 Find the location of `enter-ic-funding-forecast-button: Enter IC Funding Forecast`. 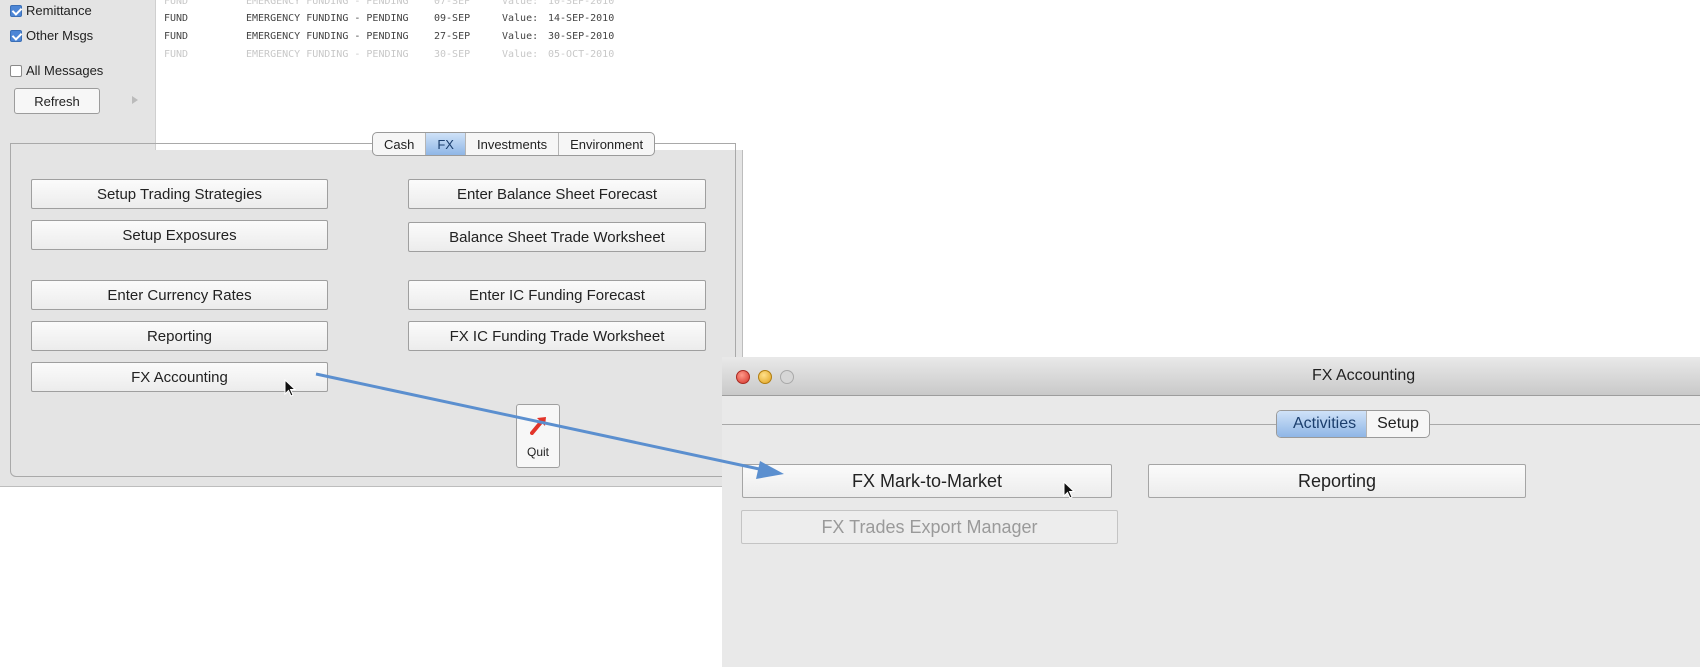

enter-ic-funding-forecast-button: Enter IC Funding Forecast is located at coordinates (557, 295).